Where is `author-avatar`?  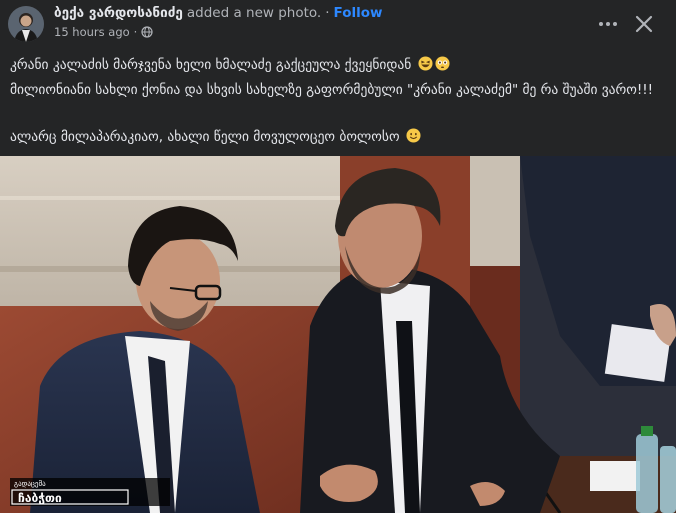 author-avatar is located at coordinates (26, 24).